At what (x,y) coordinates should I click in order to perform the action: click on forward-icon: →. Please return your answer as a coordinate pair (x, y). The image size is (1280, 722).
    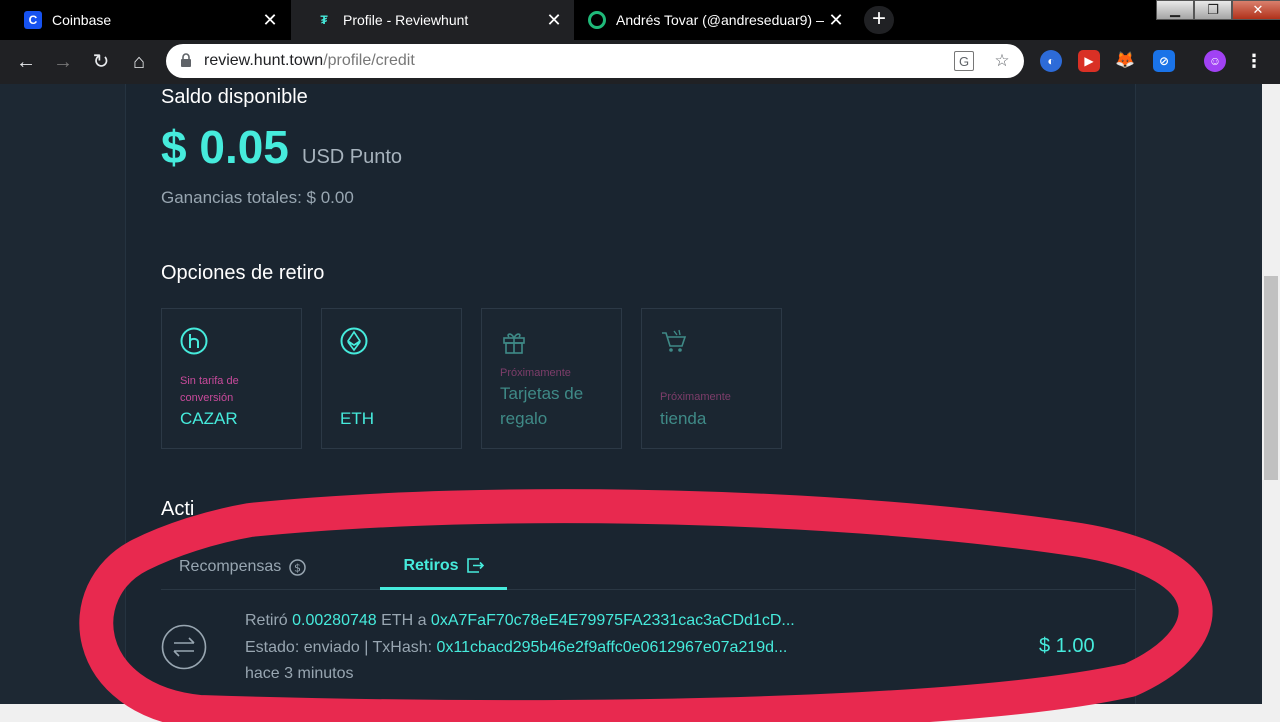
    Looking at the image, I should click on (63, 62).